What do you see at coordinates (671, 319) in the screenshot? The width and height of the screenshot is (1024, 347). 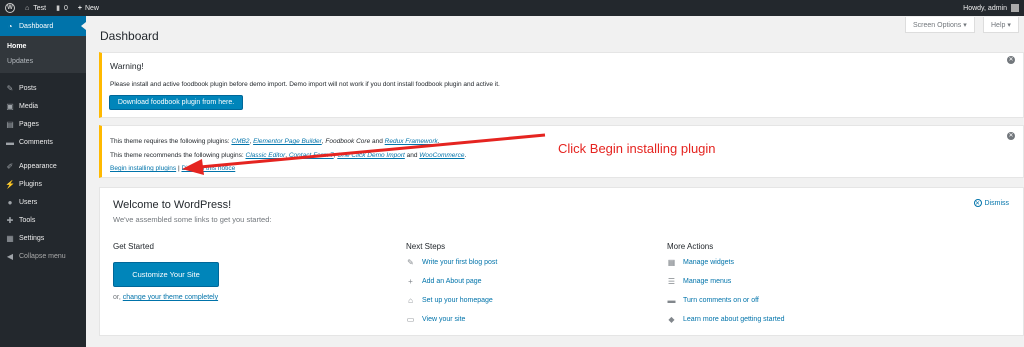 I see `learn-icon: ◆` at bounding box center [671, 319].